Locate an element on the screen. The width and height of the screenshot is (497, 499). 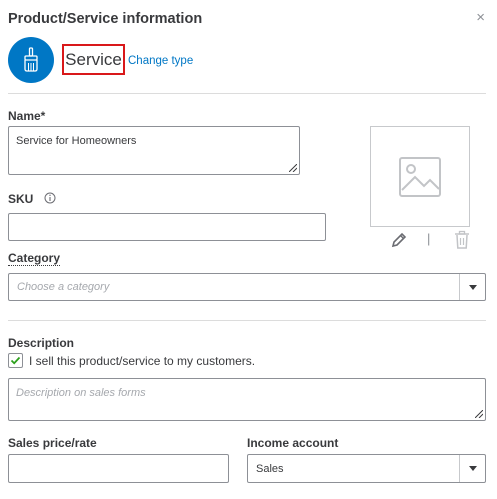
close-icon: × is located at coordinates (480, 18).